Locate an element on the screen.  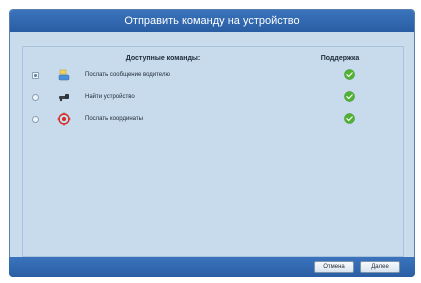
command-row-find-device: Найти устройство is located at coordinates (207, 98).